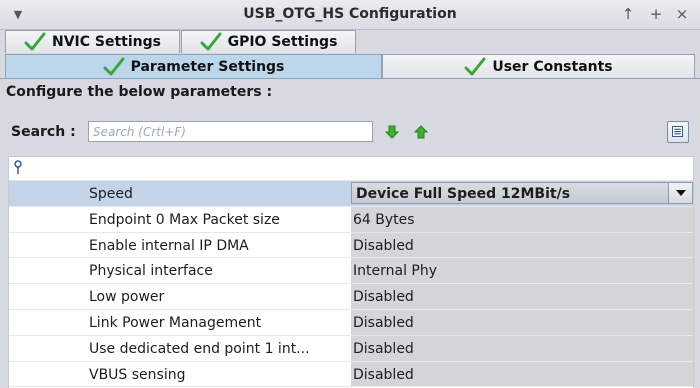 The image size is (700, 388). Describe the element at coordinates (522, 219) in the screenshot. I see `value-cell: 64 Bytes` at that location.